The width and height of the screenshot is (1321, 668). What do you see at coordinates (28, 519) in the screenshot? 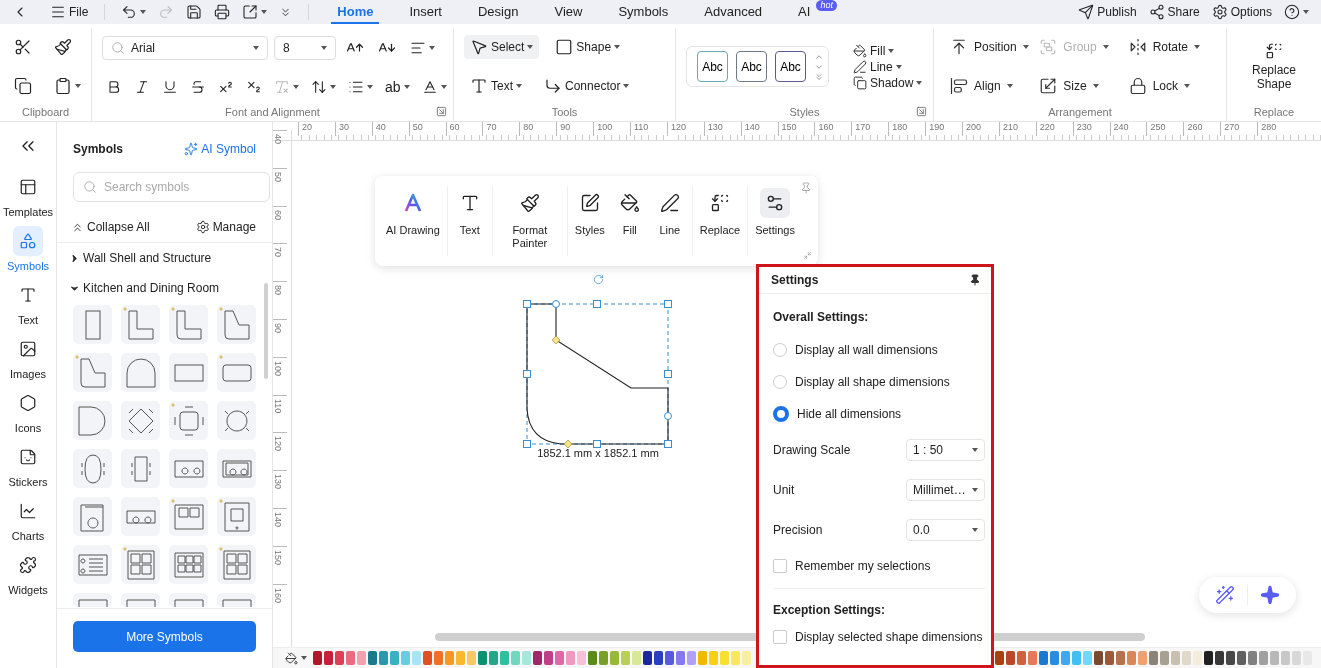
I see `sidebar-item: Charts` at bounding box center [28, 519].